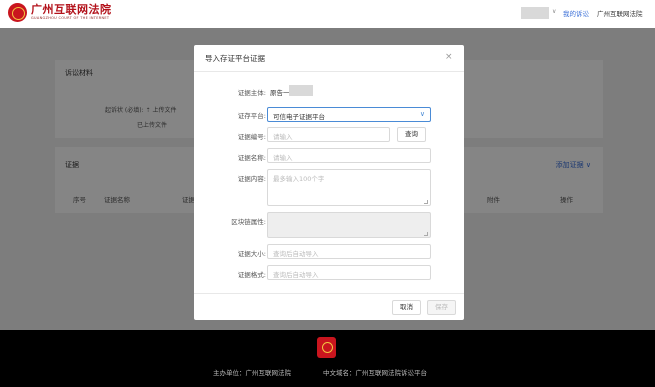 Image resolution: width=655 pixels, height=387 pixels. What do you see at coordinates (329, 58) in the screenshot?
I see `dialog-header: 导入存证平台证据 ×` at bounding box center [329, 58].